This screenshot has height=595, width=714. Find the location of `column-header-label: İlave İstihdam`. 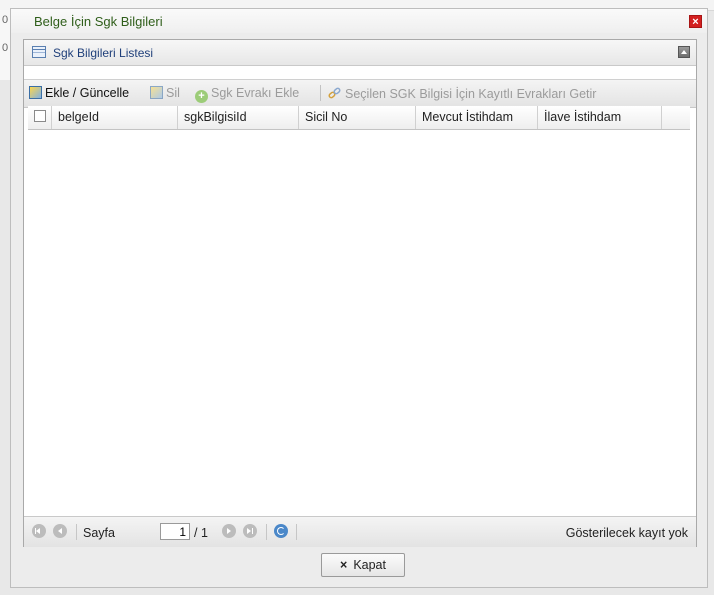

column-header-label: İlave İstihdam is located at coordinates (583, 117).